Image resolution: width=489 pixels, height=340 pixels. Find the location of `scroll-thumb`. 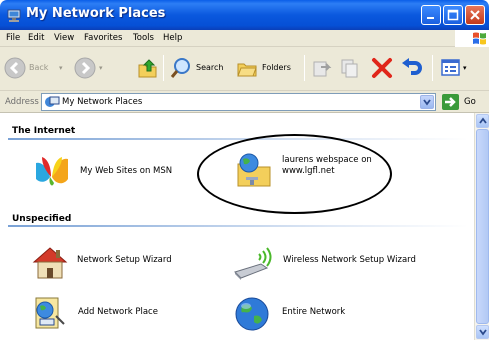

scroll-thumb is located at coordinates (482, 226).